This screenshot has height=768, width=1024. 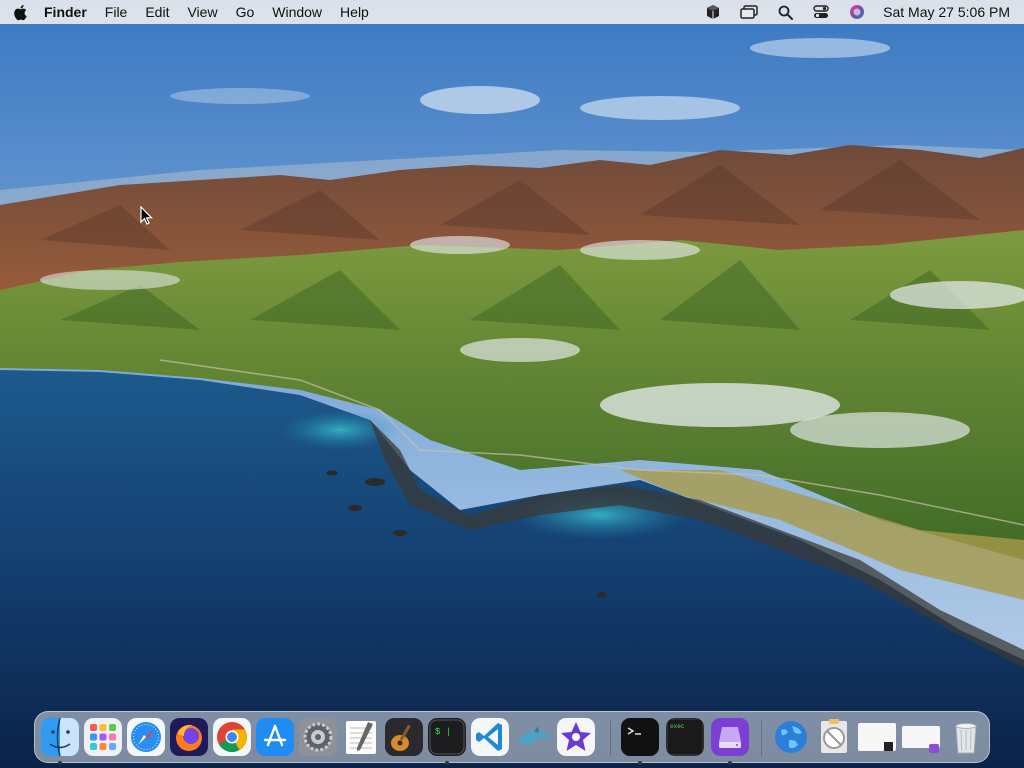 I want to click on dock-item-chrome, so click(x=232, y=737).